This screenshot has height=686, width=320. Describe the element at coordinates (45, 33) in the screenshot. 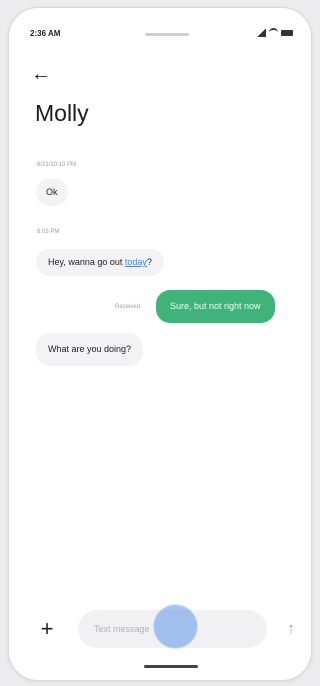

I see `status-time: 2:36 AM` at that location.